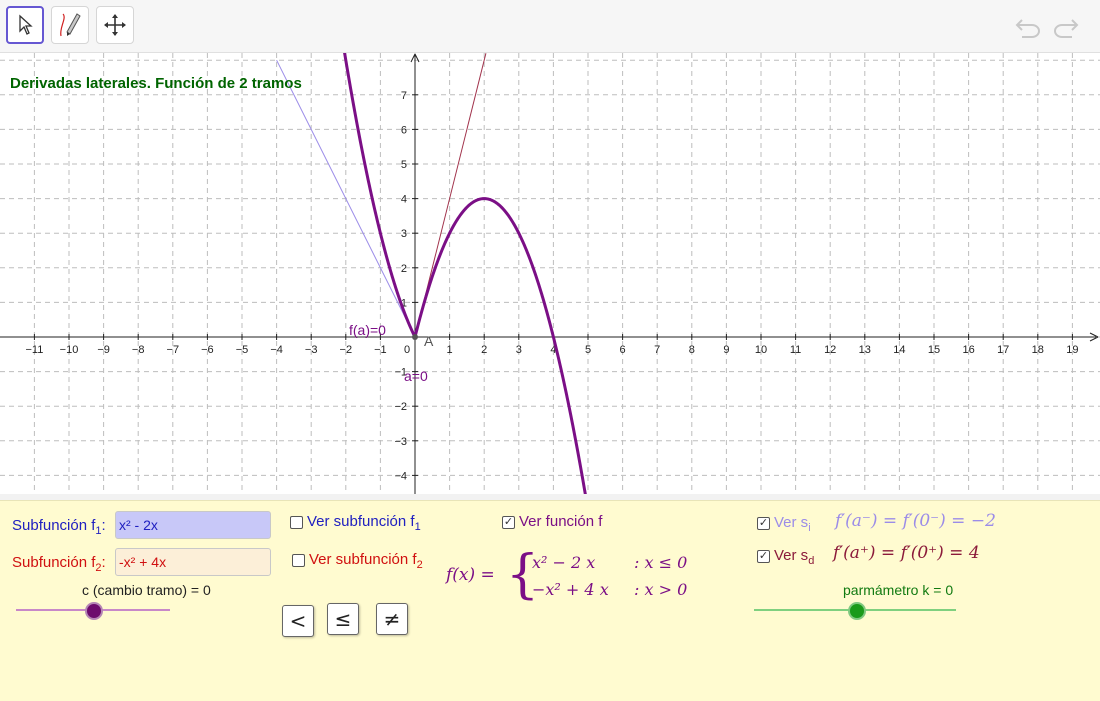  I want to click on x-tick-label: 16, so click(968, 350).